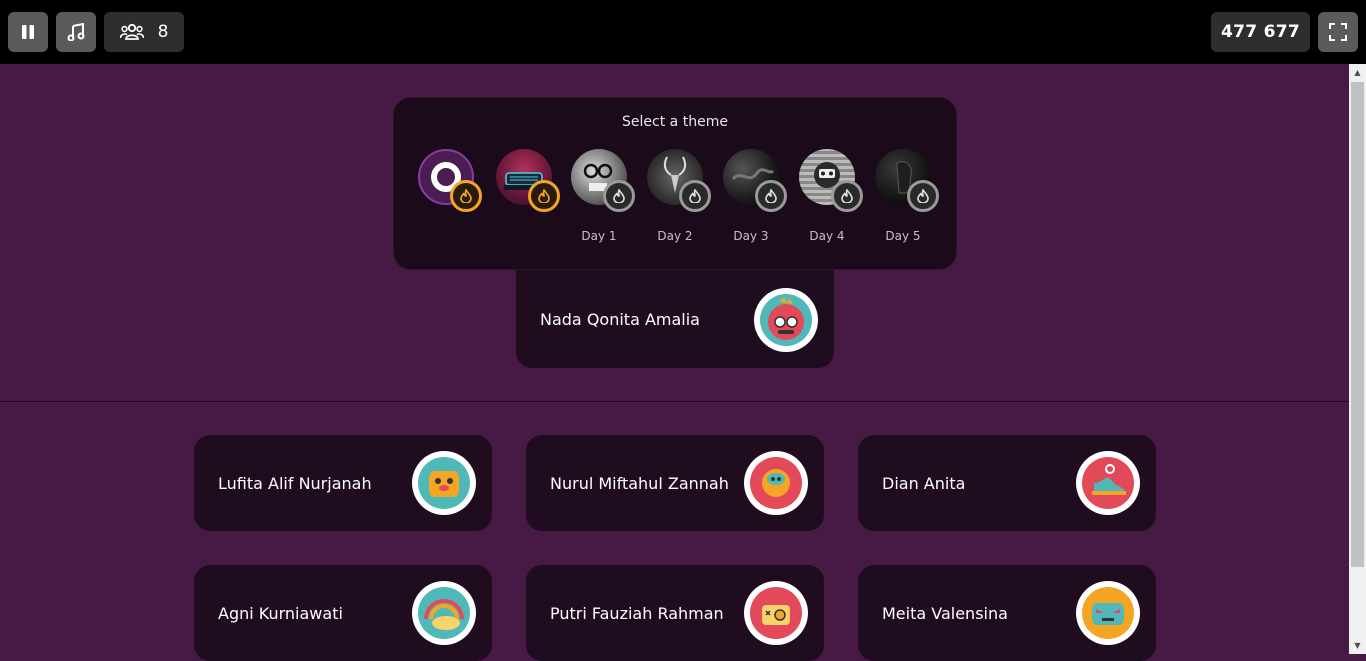 The image size is (1366, 661). I want to click on player-card: Agni Kurniawati, so click(343, 613).